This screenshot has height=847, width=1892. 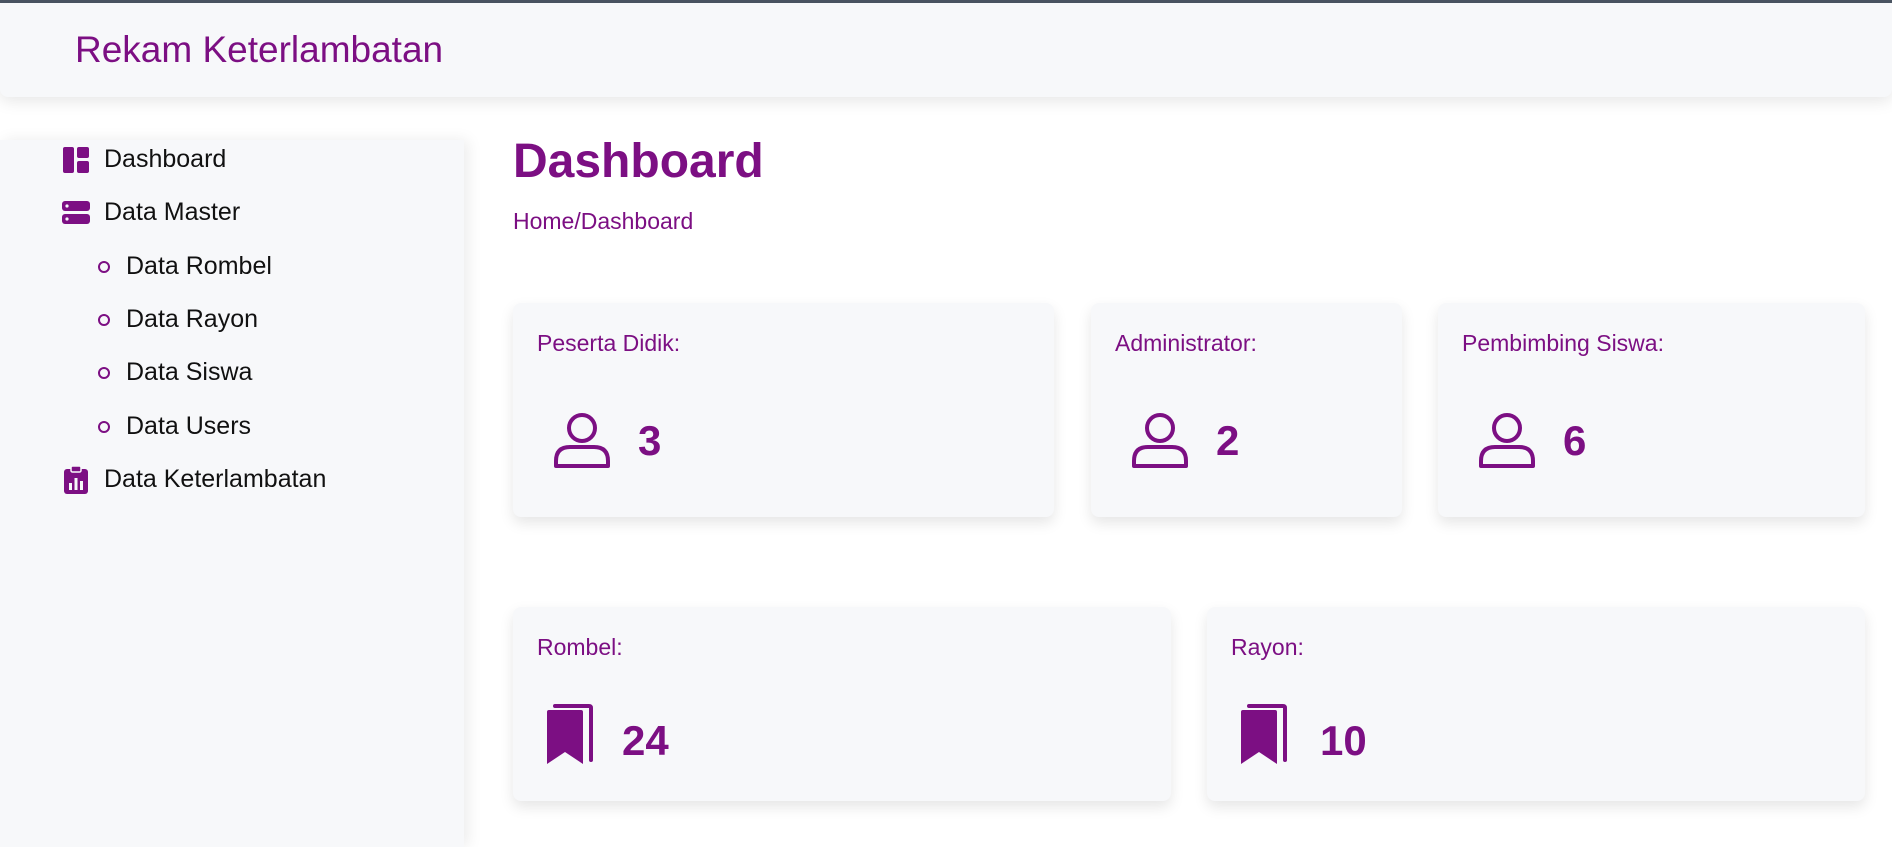 I want to click on sidebar-item-label: Data Master, so click(x=172, y=212).